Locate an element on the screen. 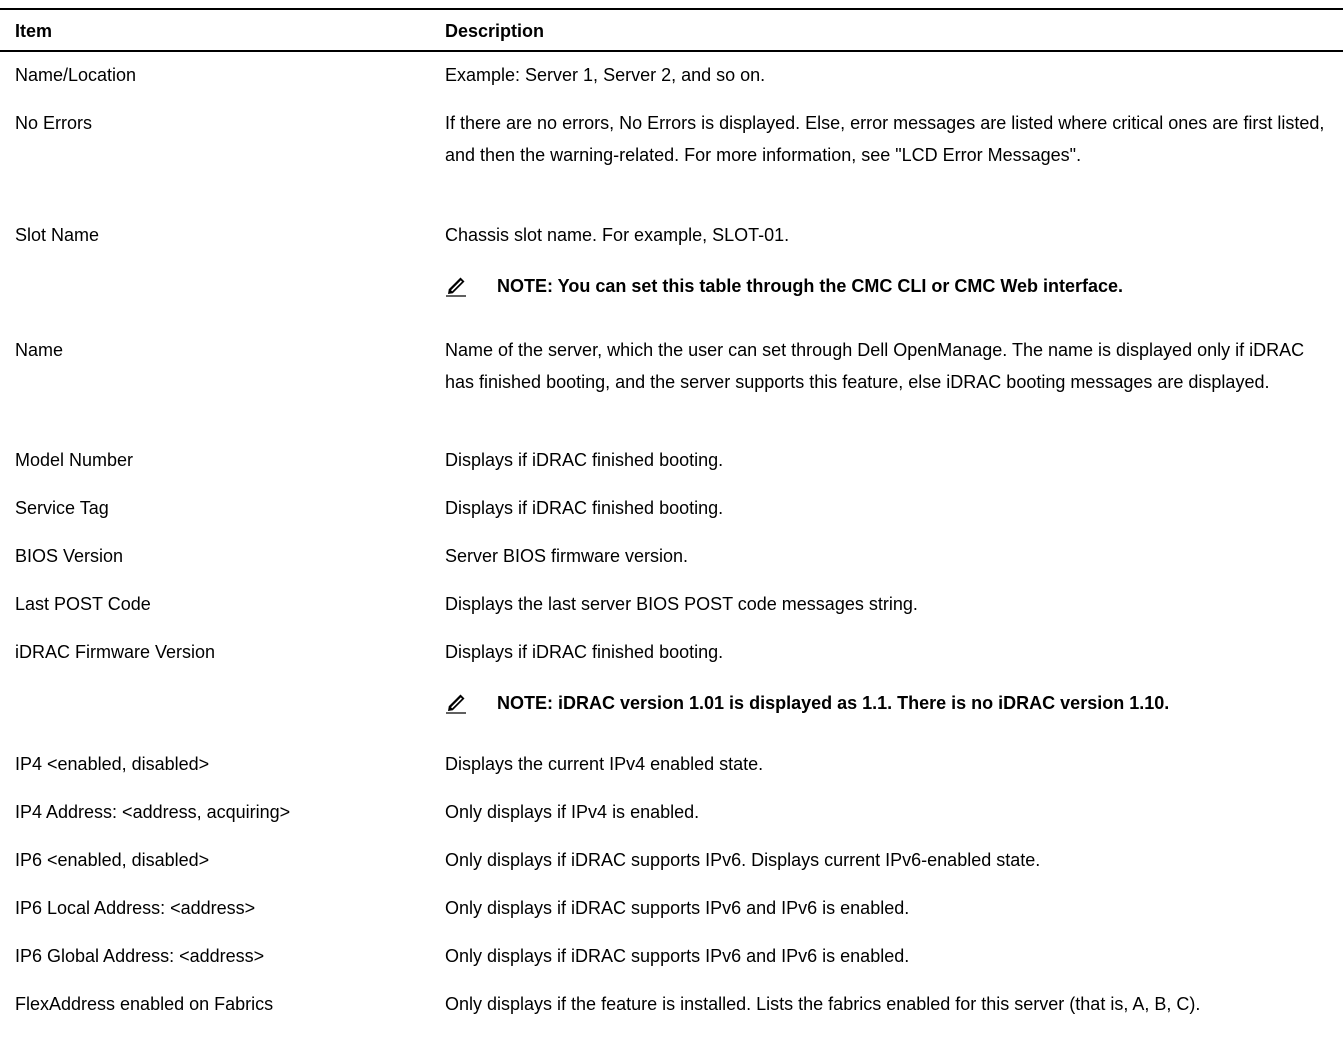 The height and width of the screenshot is (1045, 1343). table-header-row: Item Description is located at coordinates (671, 30).